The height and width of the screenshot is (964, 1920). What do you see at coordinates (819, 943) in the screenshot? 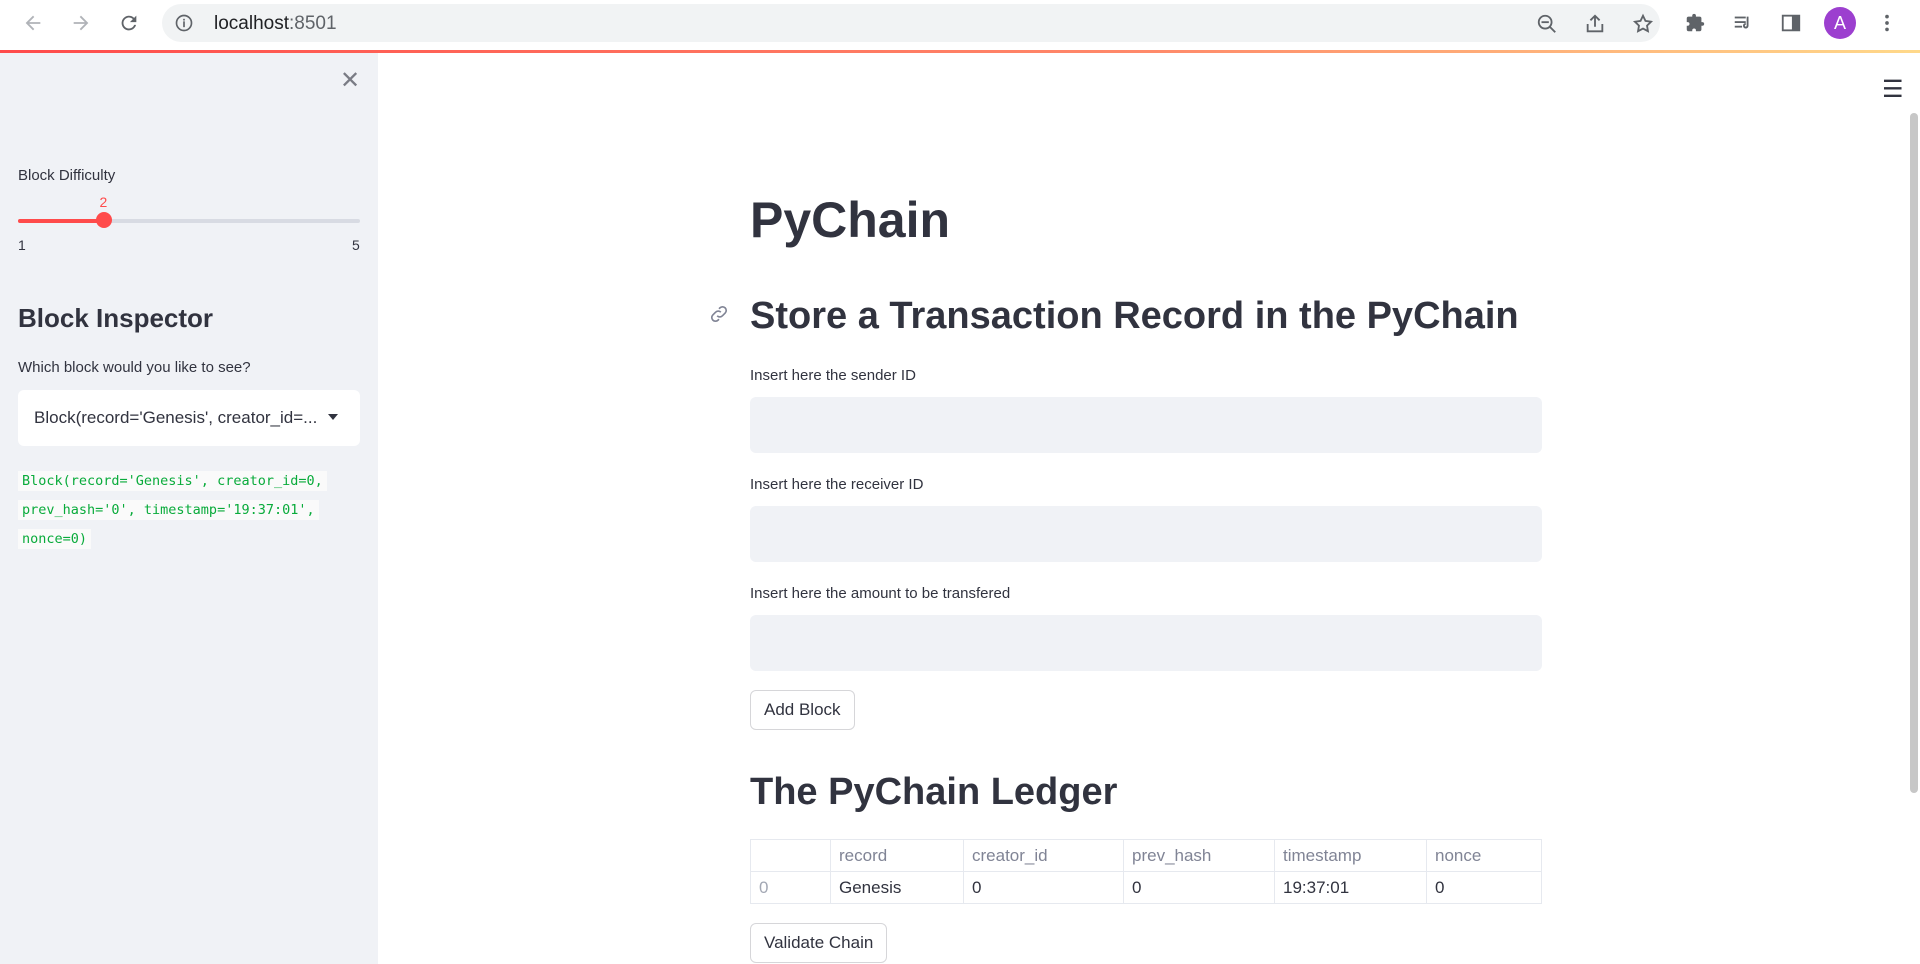
I see `validate-chain-button: Validate Chain` at bounding box center [819, 943].